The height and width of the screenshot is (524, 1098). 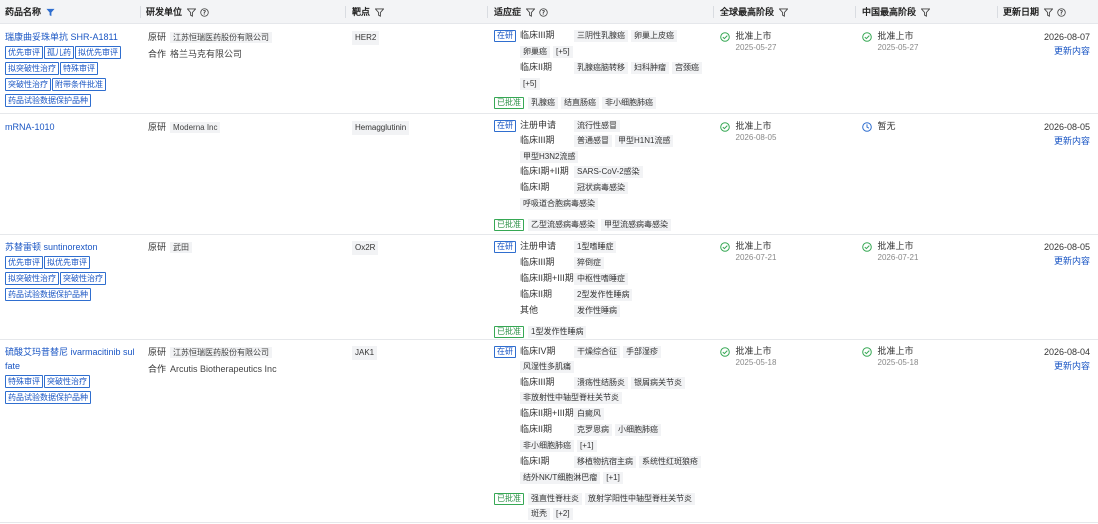 I want to click on col-global-stage: 全球最高阶段, so click(x=754, y=12).